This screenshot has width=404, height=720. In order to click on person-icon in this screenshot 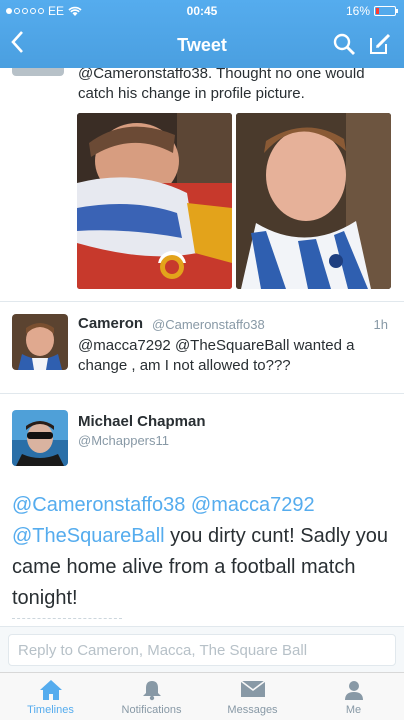, I will do `click(353, 690)`.